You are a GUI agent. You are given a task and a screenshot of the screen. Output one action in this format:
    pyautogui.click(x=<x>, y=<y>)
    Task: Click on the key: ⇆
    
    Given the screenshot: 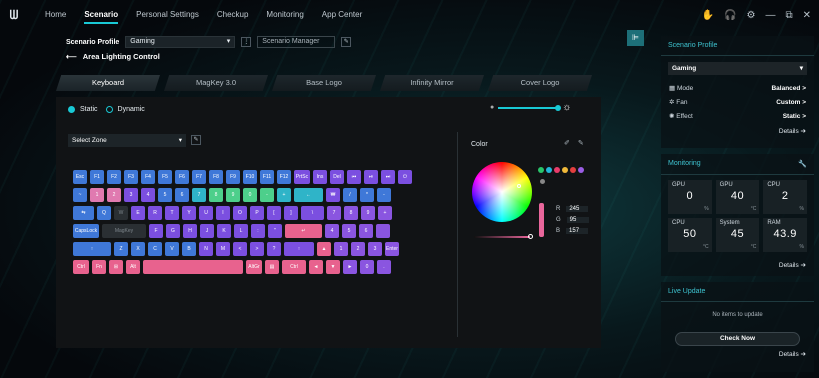 What is the action you would take?
    pyautogui.click(x=83, y=213)
    